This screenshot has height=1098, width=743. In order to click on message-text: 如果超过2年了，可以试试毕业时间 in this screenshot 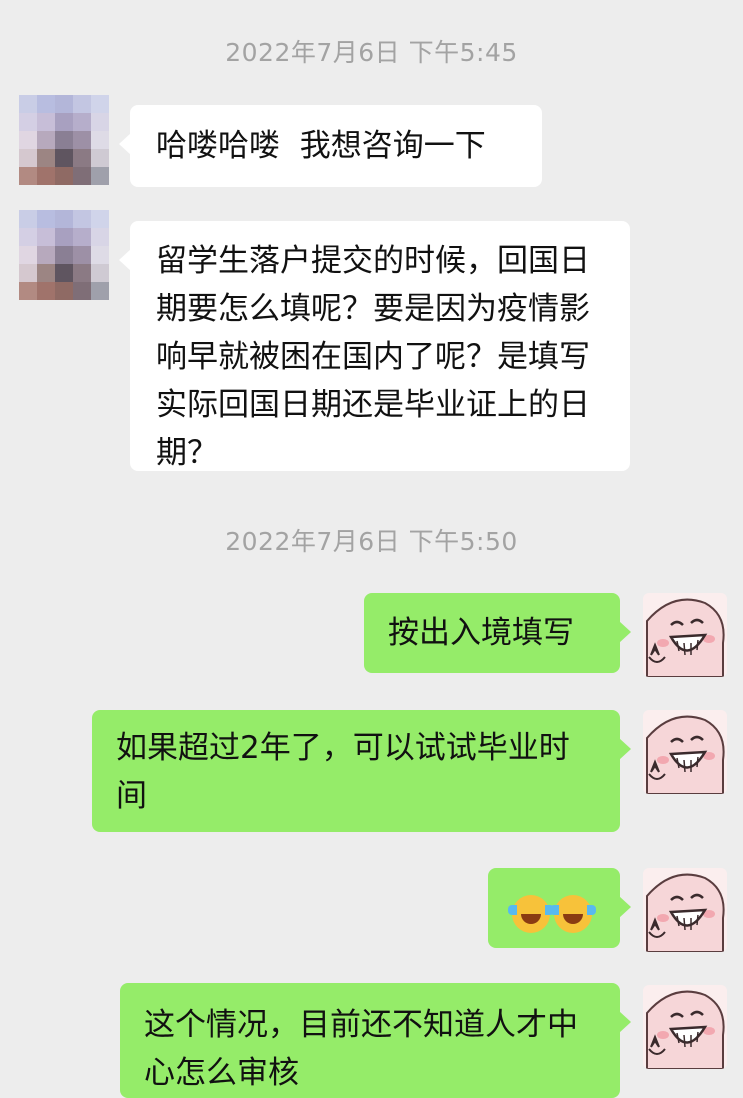, I will do `click(343, 772)`.